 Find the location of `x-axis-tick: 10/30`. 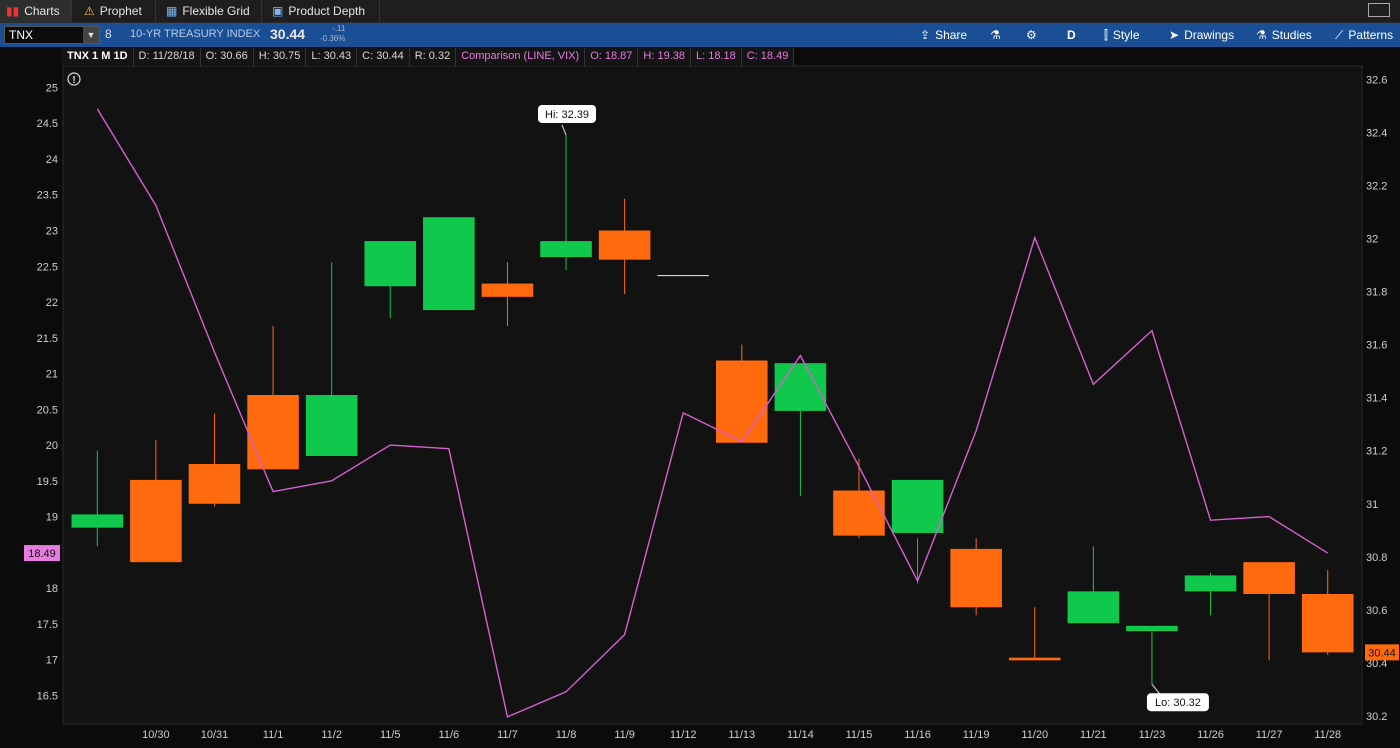

x-axis-tick: 10/30 is located at coordinates (156, 735).